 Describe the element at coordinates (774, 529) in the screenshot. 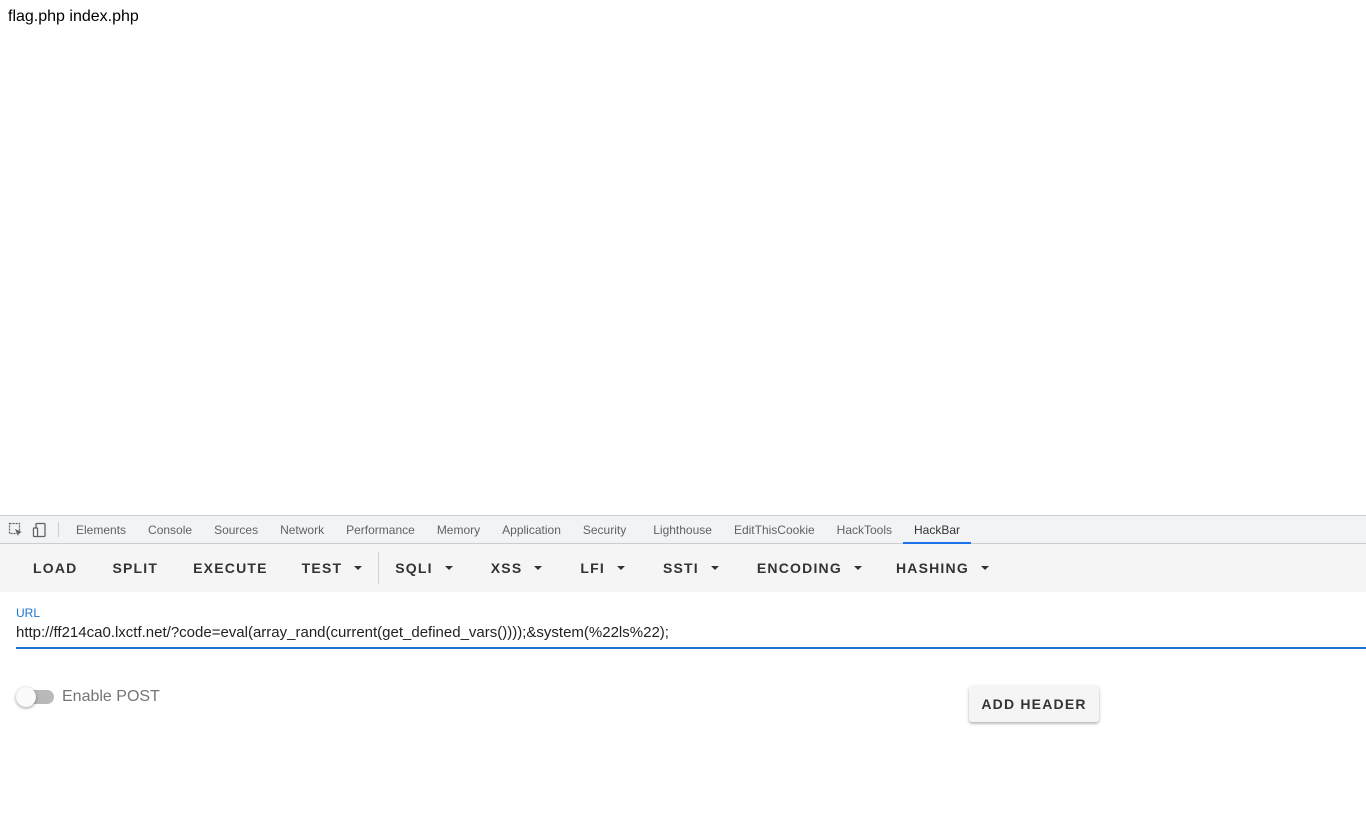

I see `tab-editthiscookie: EditThisCookie` at that location.